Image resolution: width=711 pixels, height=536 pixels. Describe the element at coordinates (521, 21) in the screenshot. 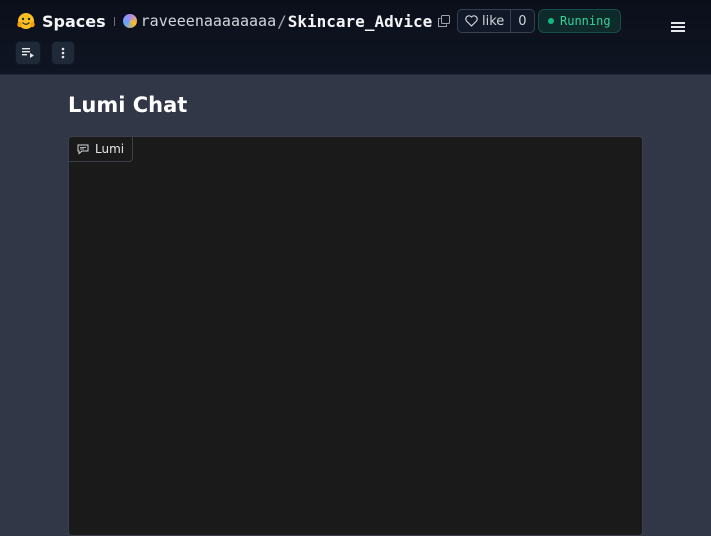

I see `like-count: 0` at that location.